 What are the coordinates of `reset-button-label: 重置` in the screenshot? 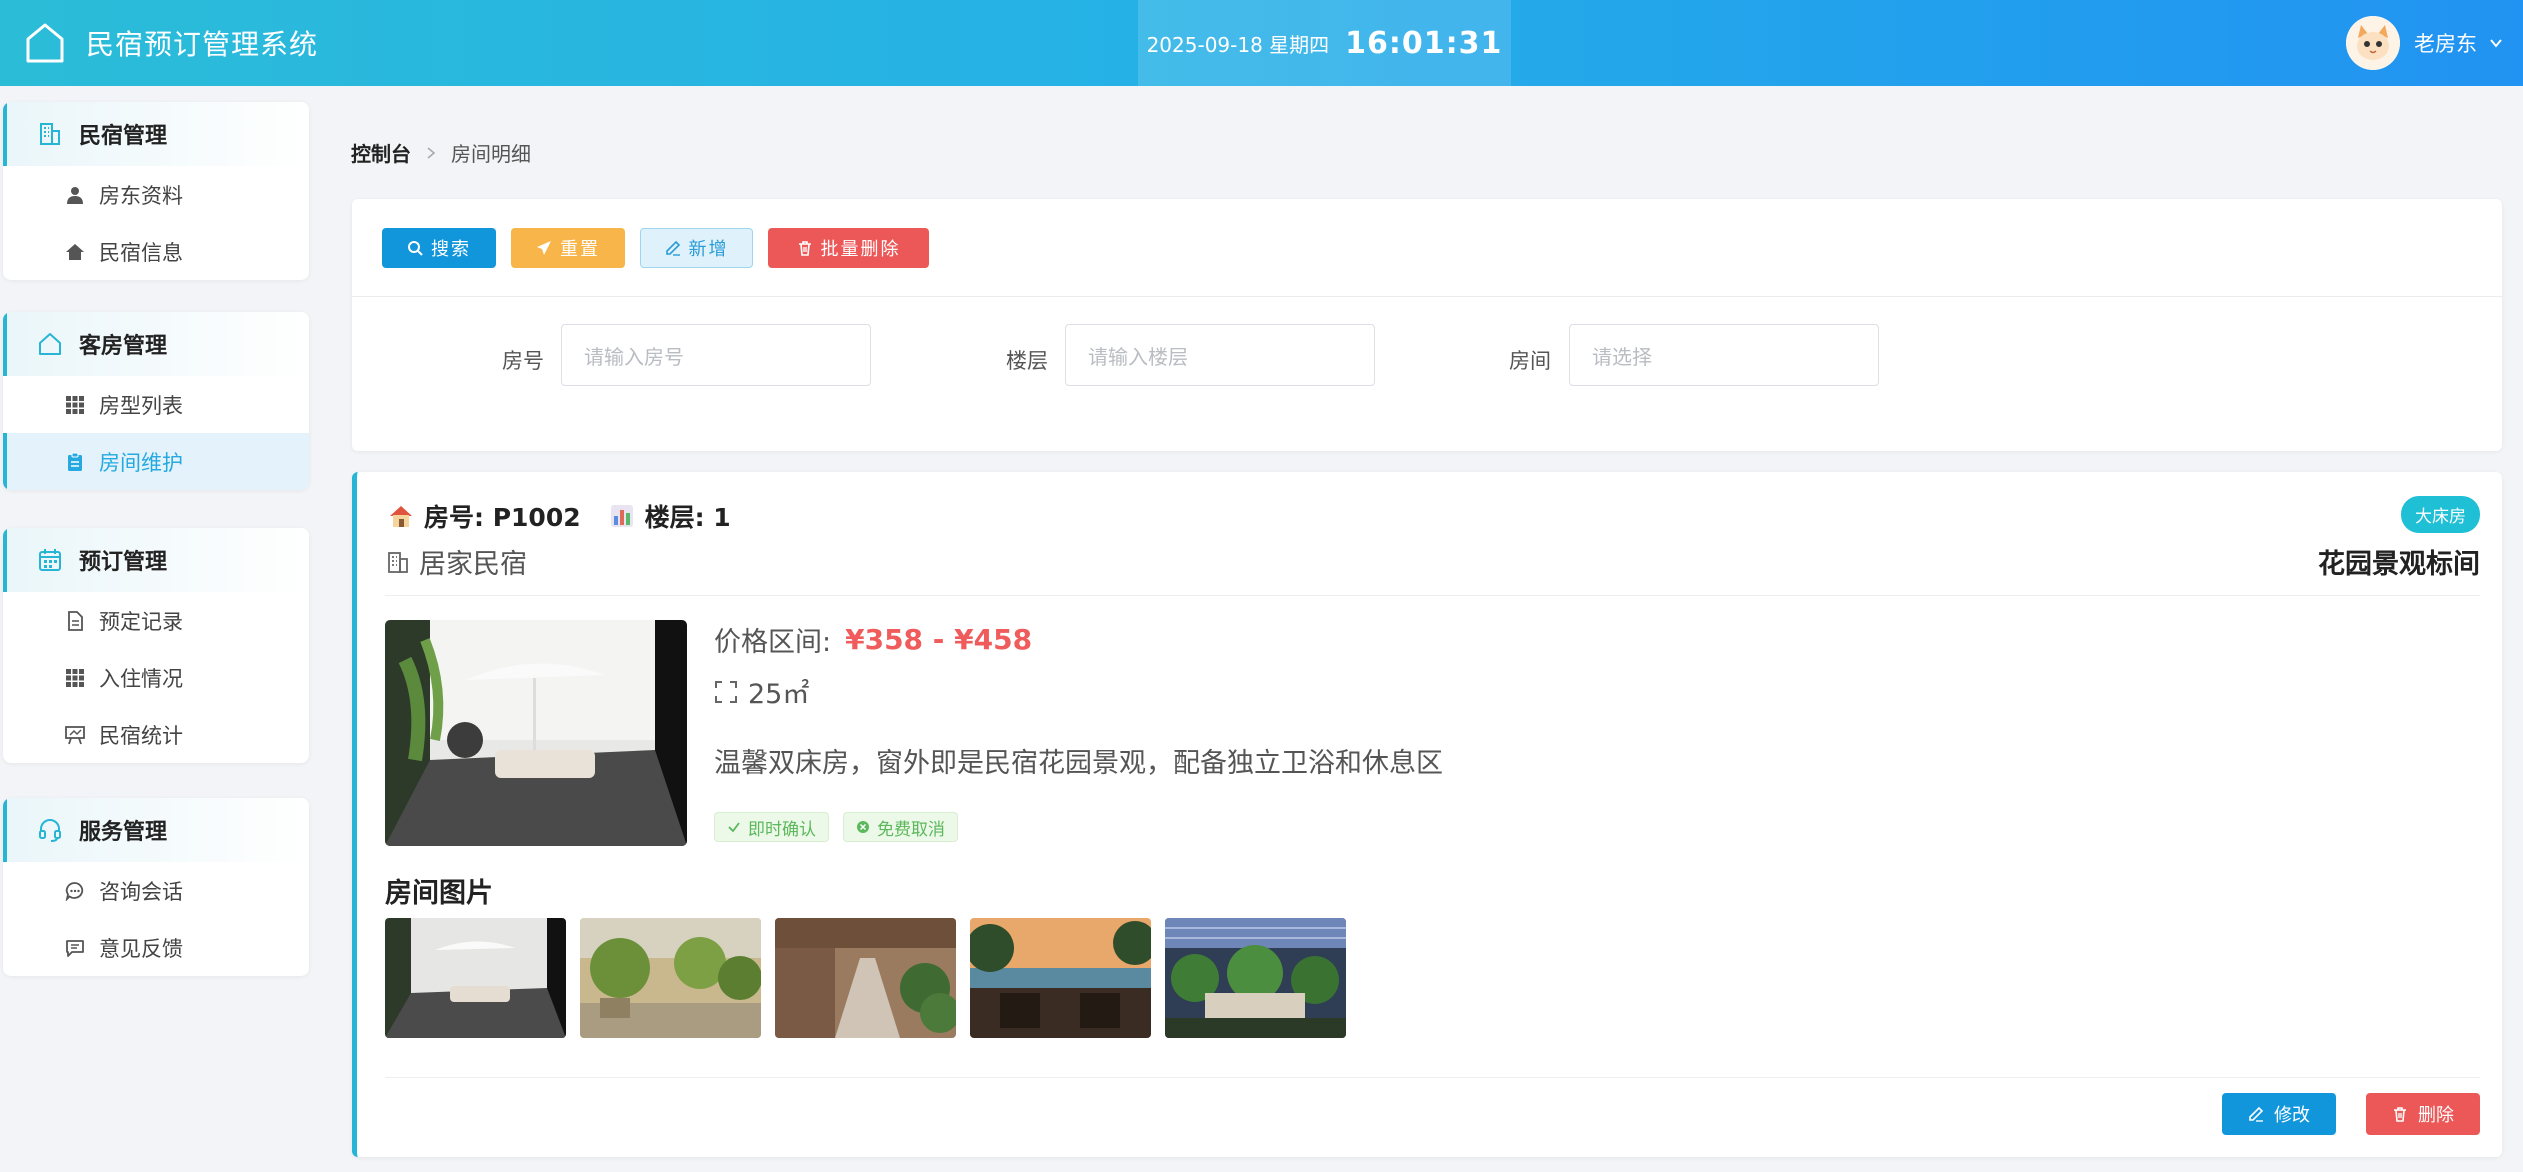 It's located at (580, 249).